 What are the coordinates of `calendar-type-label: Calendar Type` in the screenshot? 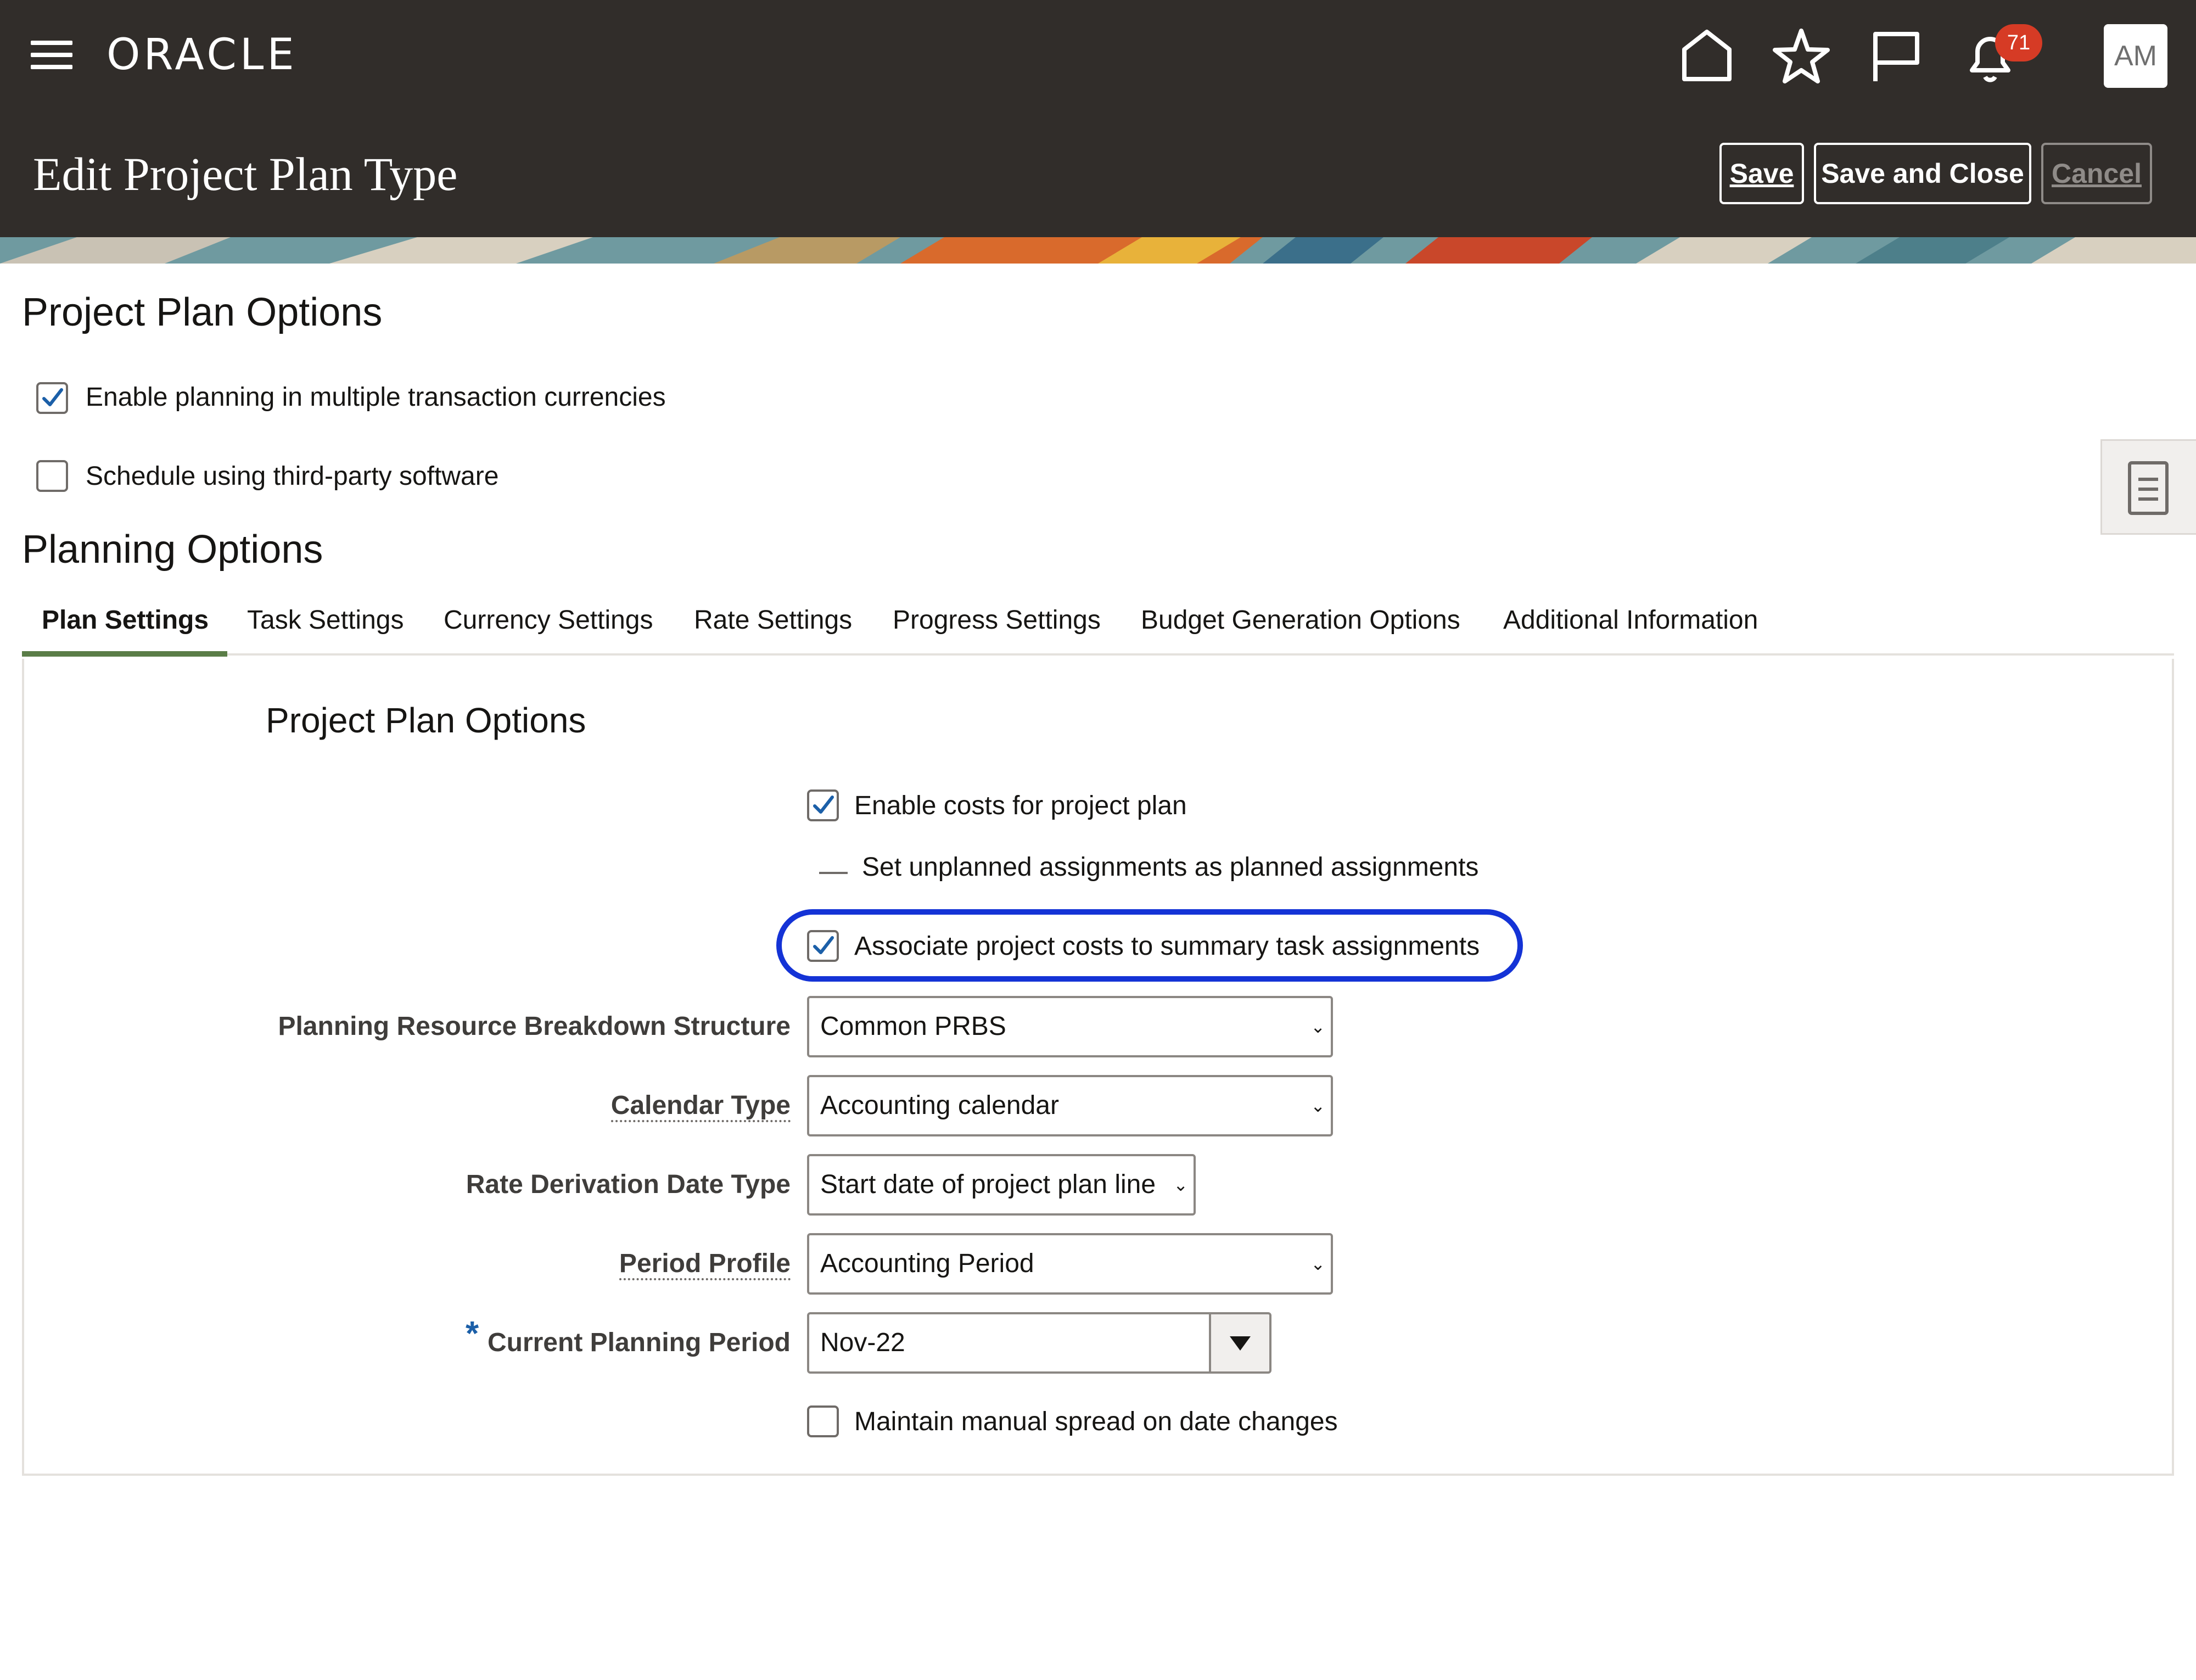 It's located at (701, 1106).